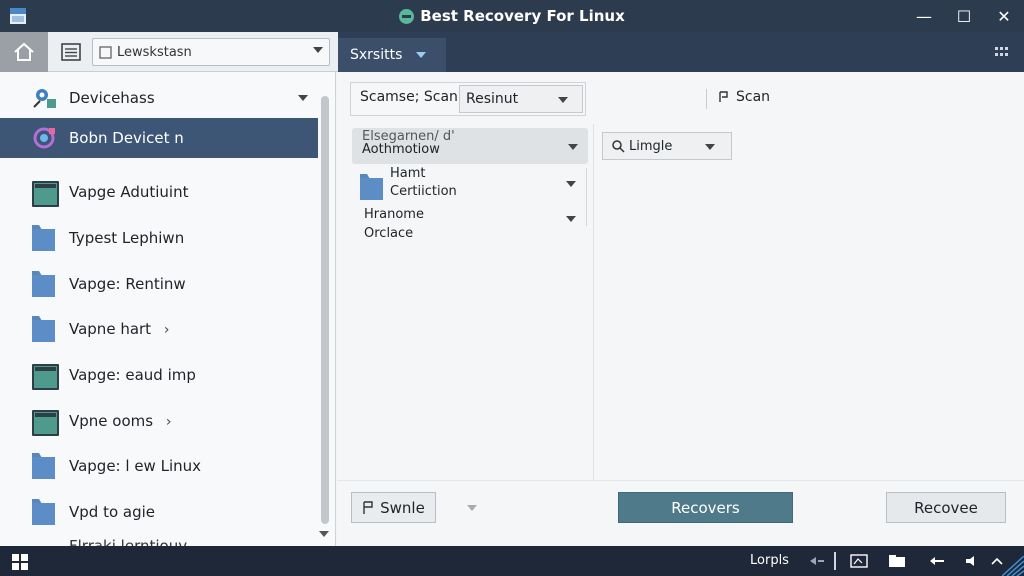 The width and height of the screenshot is (1024, 576). What do you see at coordinates (521, 99) in the screenshot?
I see `result-select: Resinut` at bounding box center [521, 99].